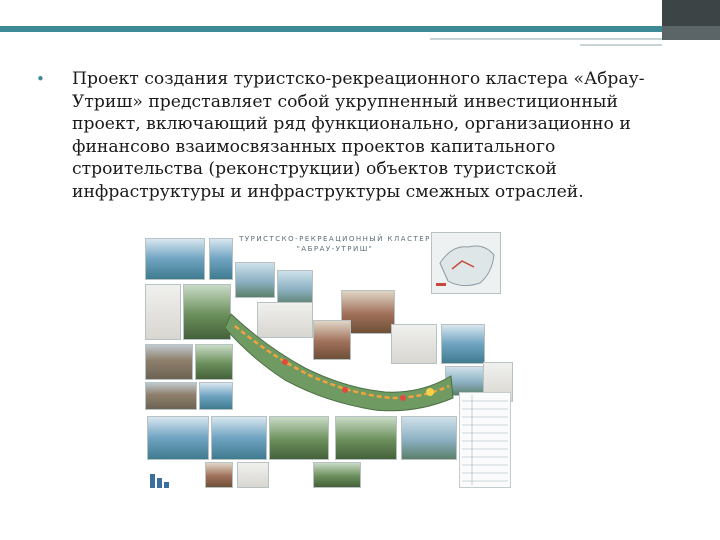  Describe the element at coordinates (207, 312) in the screenshot. I see `photo-hillside` at that location.